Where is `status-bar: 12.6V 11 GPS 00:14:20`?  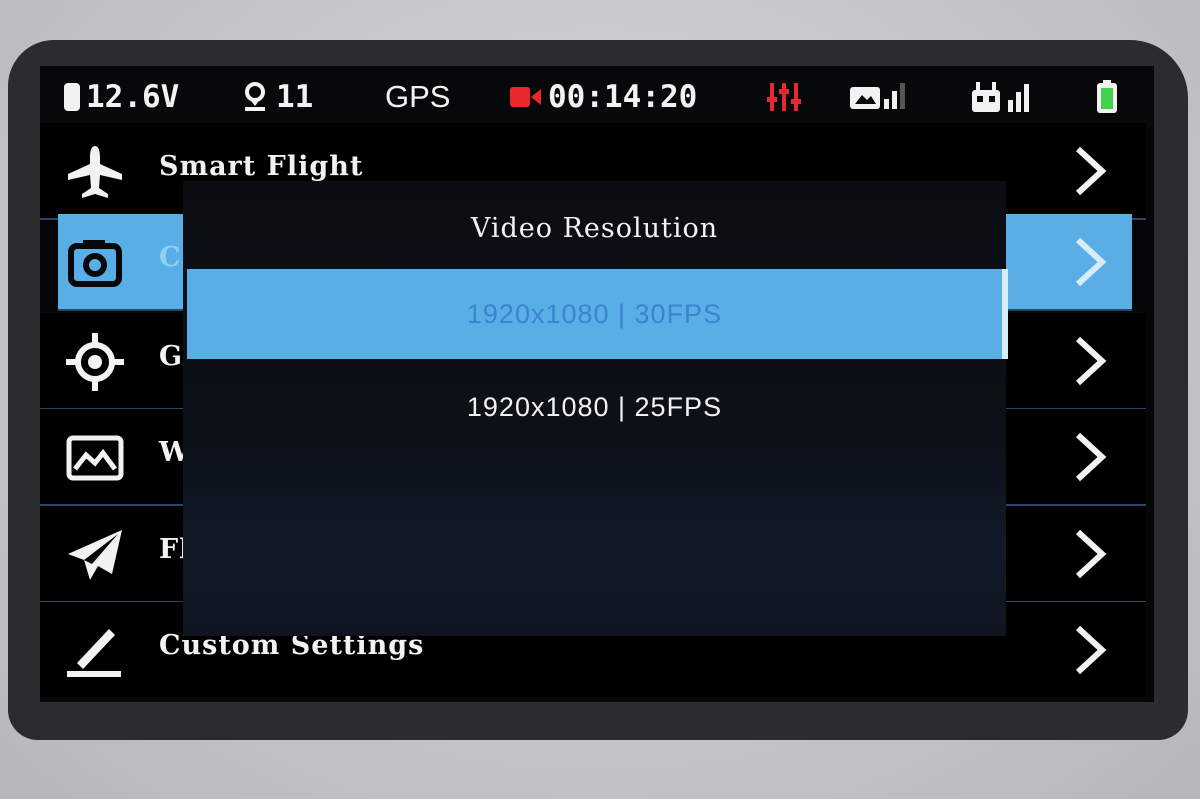
status-bar: 12.6V 11 GPS 00:14:20 is located at coordinates (597, 96).